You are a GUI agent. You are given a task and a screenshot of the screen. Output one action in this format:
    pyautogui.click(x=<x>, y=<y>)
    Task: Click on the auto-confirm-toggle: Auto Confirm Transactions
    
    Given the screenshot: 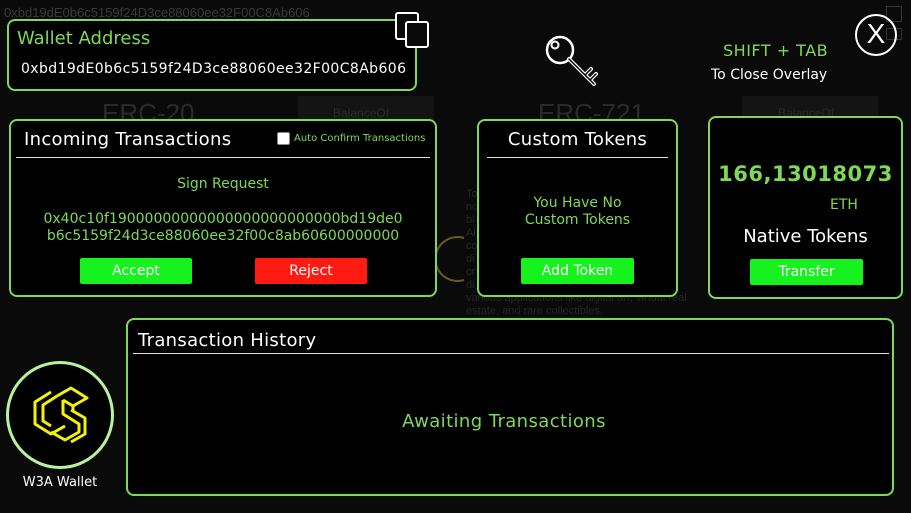 What is the action you would take?
    pyautogui.click(x=351, y=138)
    